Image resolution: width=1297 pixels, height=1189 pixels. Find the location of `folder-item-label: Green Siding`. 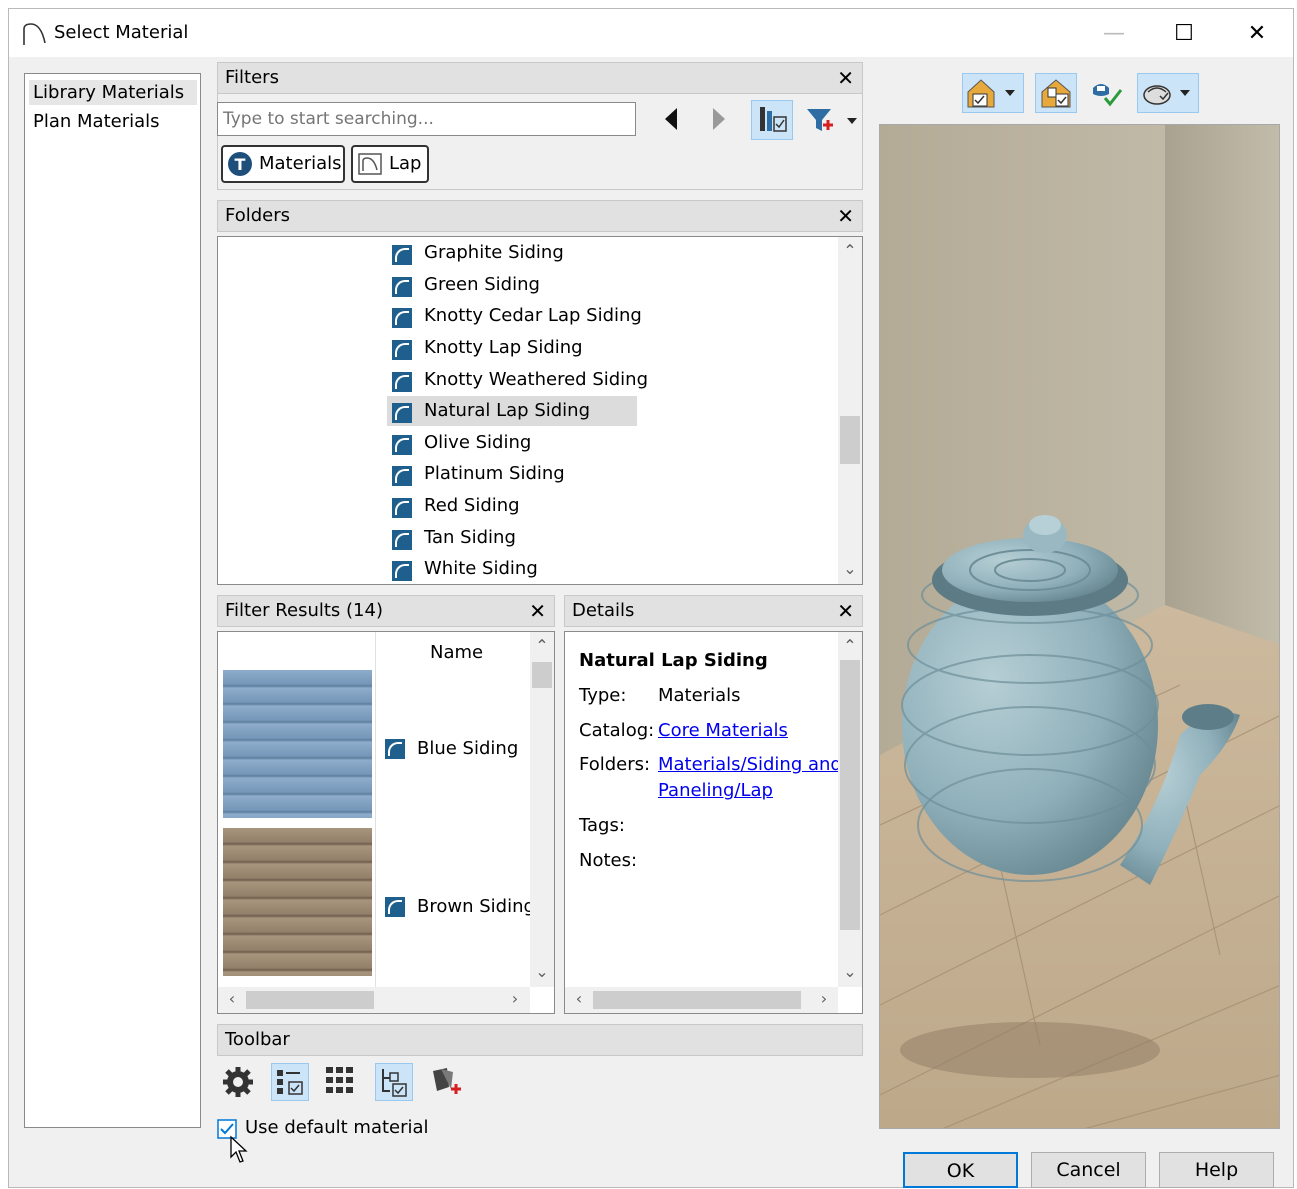

folder-item-label: Green Siding is located at coordinates (482, 284).